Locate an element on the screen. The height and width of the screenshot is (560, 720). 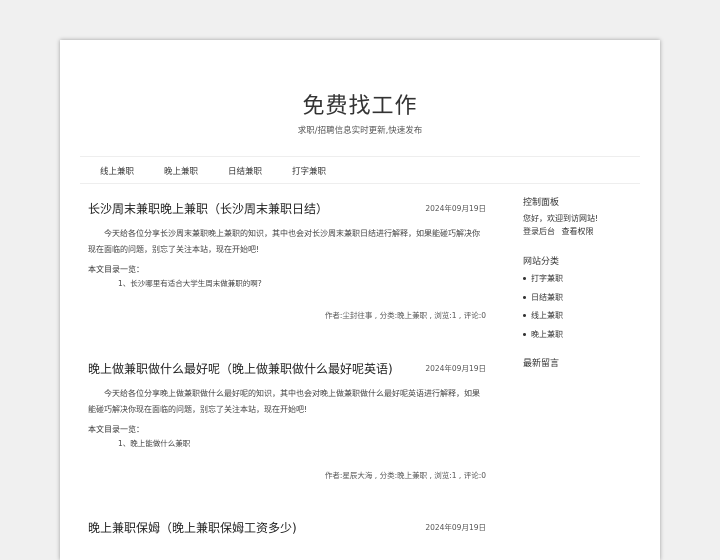
categories-title: 网站分类 is located at coordinates (541, 262).